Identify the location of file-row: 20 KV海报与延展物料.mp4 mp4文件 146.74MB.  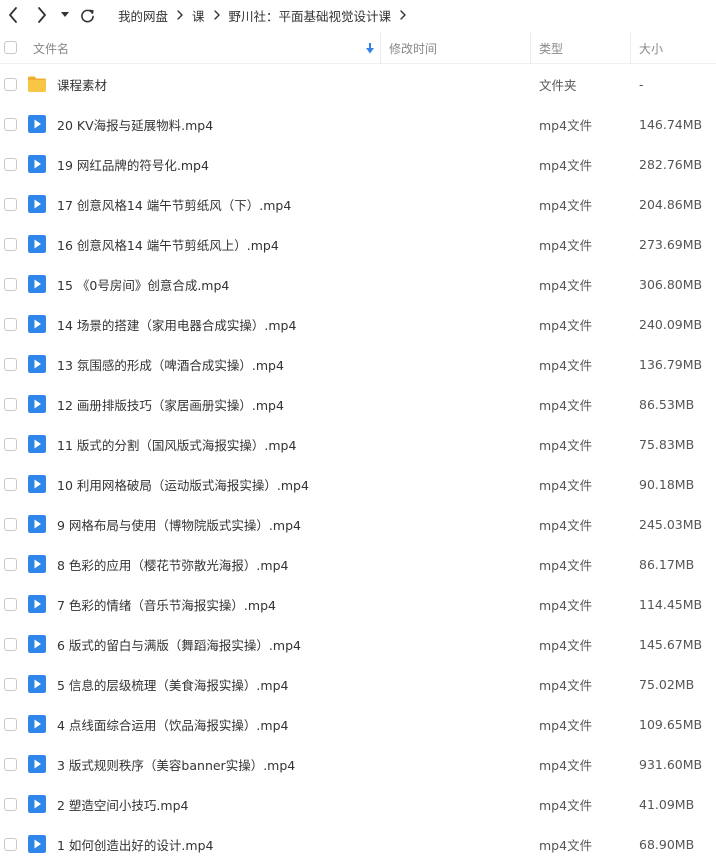
(358, 124).